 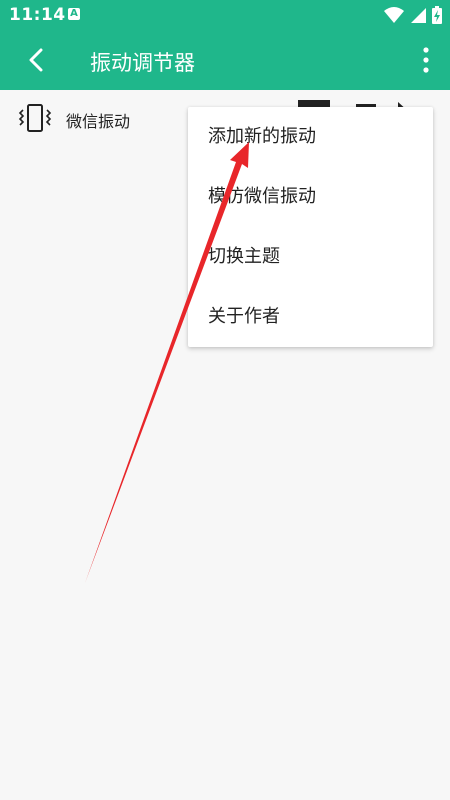 I want to click on battery-icon, so click(x=437, y=15).